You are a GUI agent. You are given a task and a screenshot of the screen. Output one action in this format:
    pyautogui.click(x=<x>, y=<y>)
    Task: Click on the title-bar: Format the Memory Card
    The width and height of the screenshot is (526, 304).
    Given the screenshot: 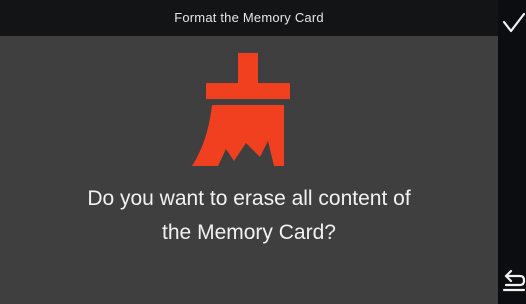 What is the action you would take?
    pyautogui.click(x=249, y=18)
    